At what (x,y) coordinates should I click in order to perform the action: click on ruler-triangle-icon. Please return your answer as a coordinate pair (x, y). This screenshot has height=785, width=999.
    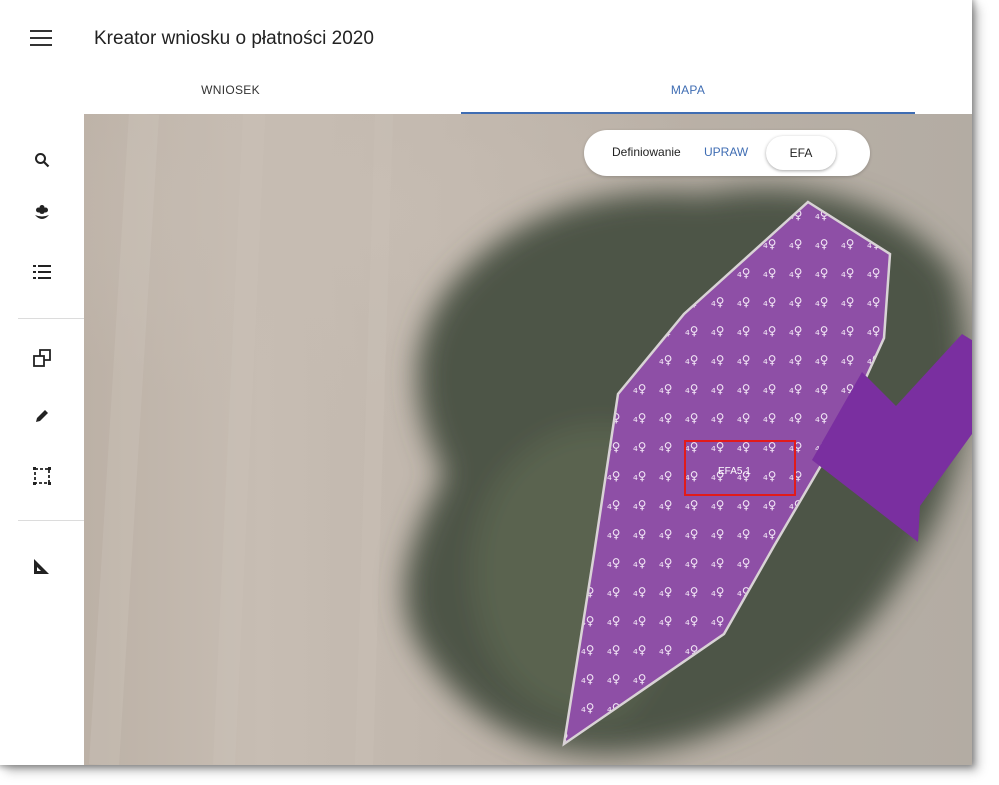
    Looking at the image, I should click on (41, 566).